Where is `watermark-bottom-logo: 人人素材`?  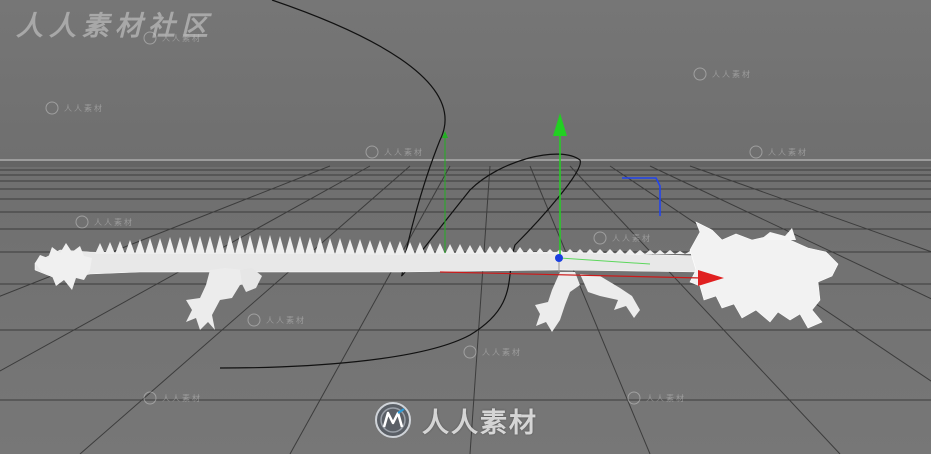 watermark-bottom-logo: 人人素材 is located at coordinates (456, 420).